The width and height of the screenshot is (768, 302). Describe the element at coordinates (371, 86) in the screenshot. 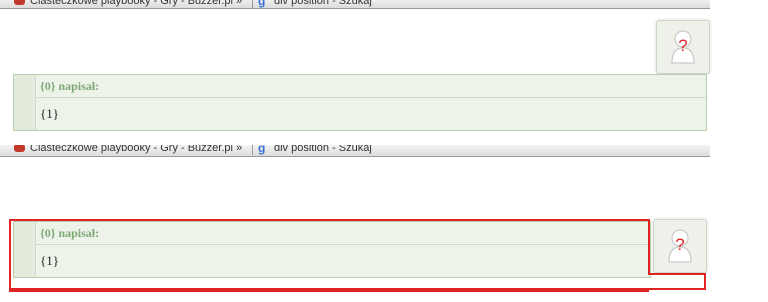

I see `quote-header: {0} napisał:` at that location.